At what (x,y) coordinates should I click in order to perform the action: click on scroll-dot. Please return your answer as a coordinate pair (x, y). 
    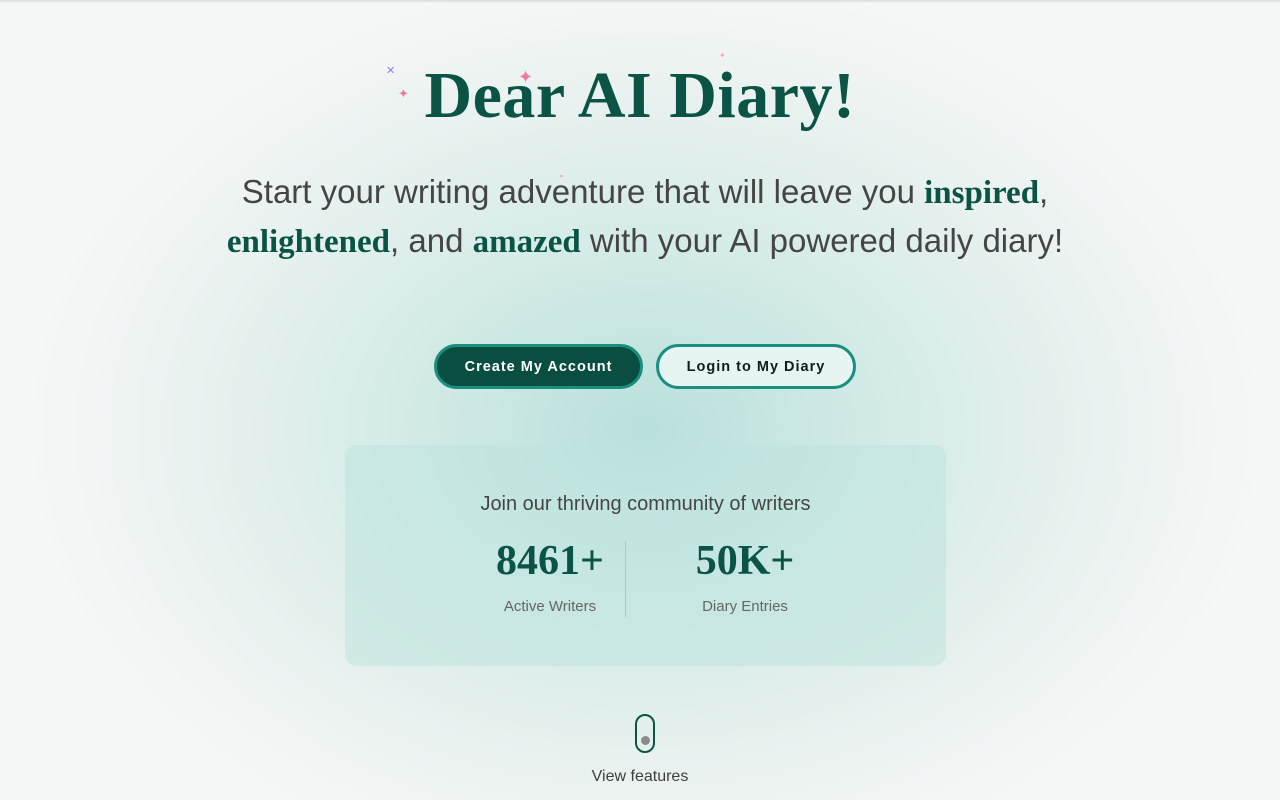
    Looking at the image, I should click on (645, 740).